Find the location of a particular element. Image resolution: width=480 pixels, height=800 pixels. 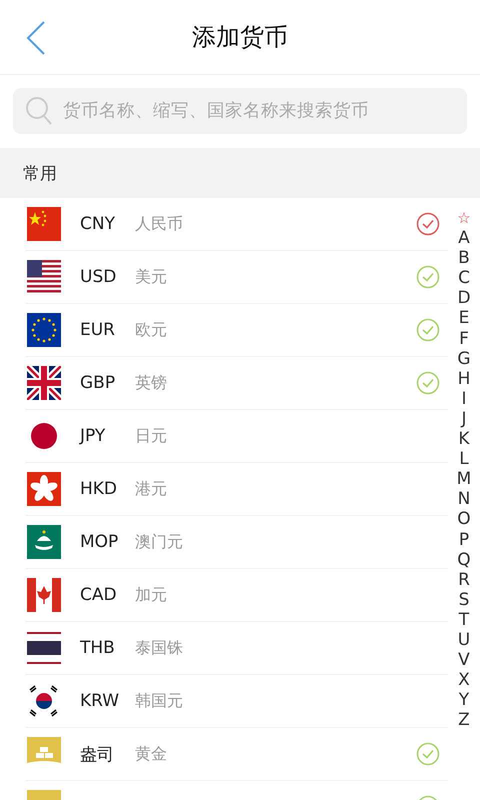

currency-name: 英镑 is located at coordinates (151, 383).